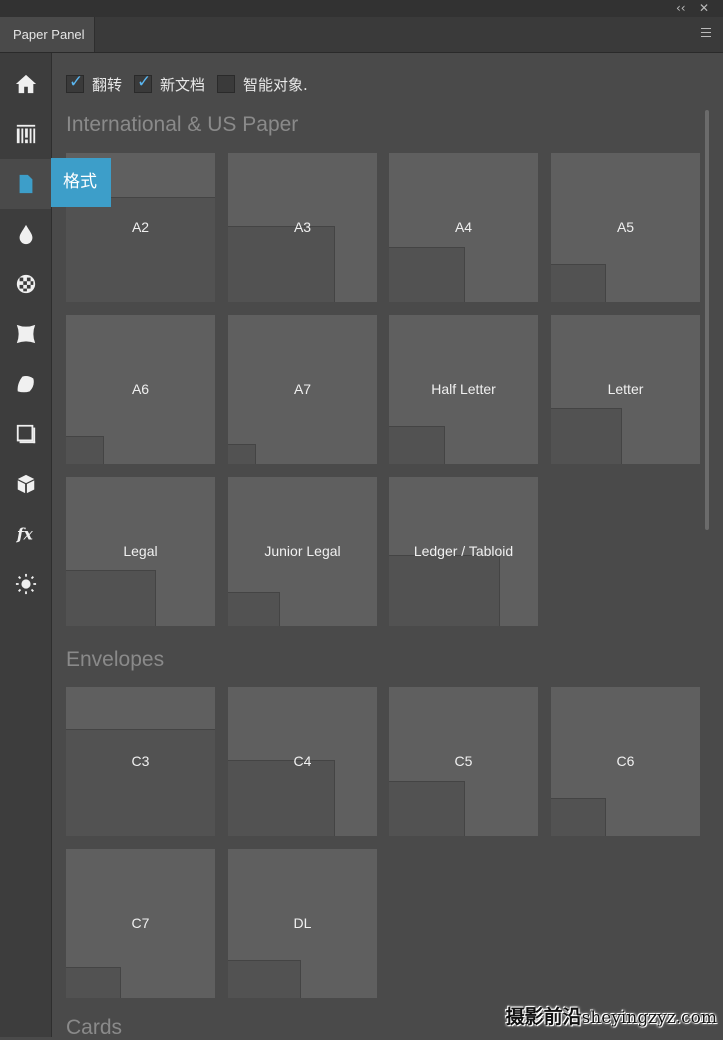 The image size is (723, 1040). What do you see at coordinates (94, 1027) in the screenshot?
I see `section-title-cards: Cards` at bounding box center [94, 1027].